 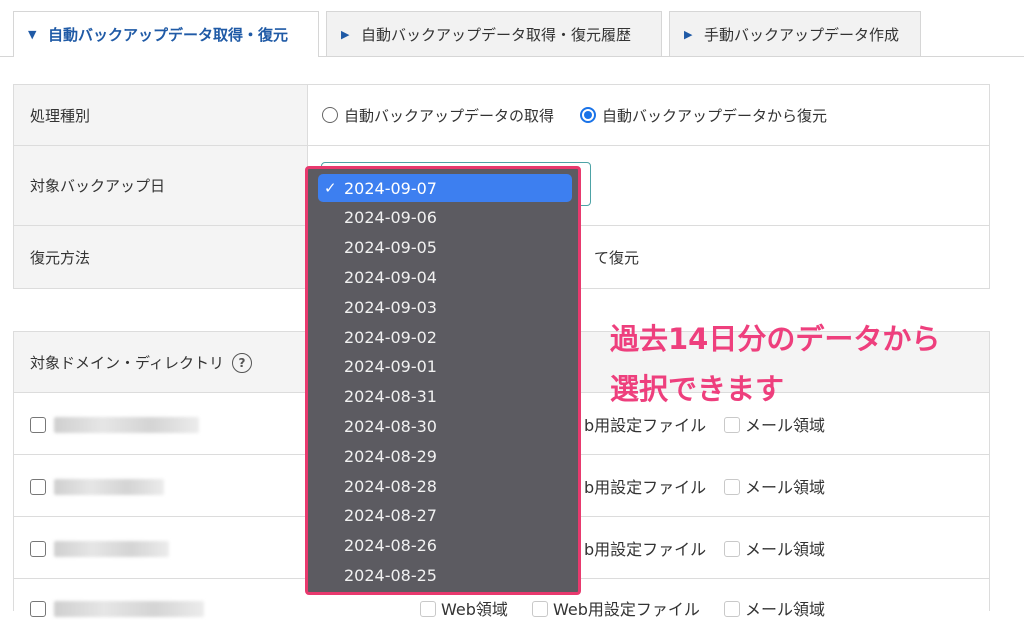 I want to click on radio-restore-label: 自動バックアップデータから復元, so click(x=714, y=115).